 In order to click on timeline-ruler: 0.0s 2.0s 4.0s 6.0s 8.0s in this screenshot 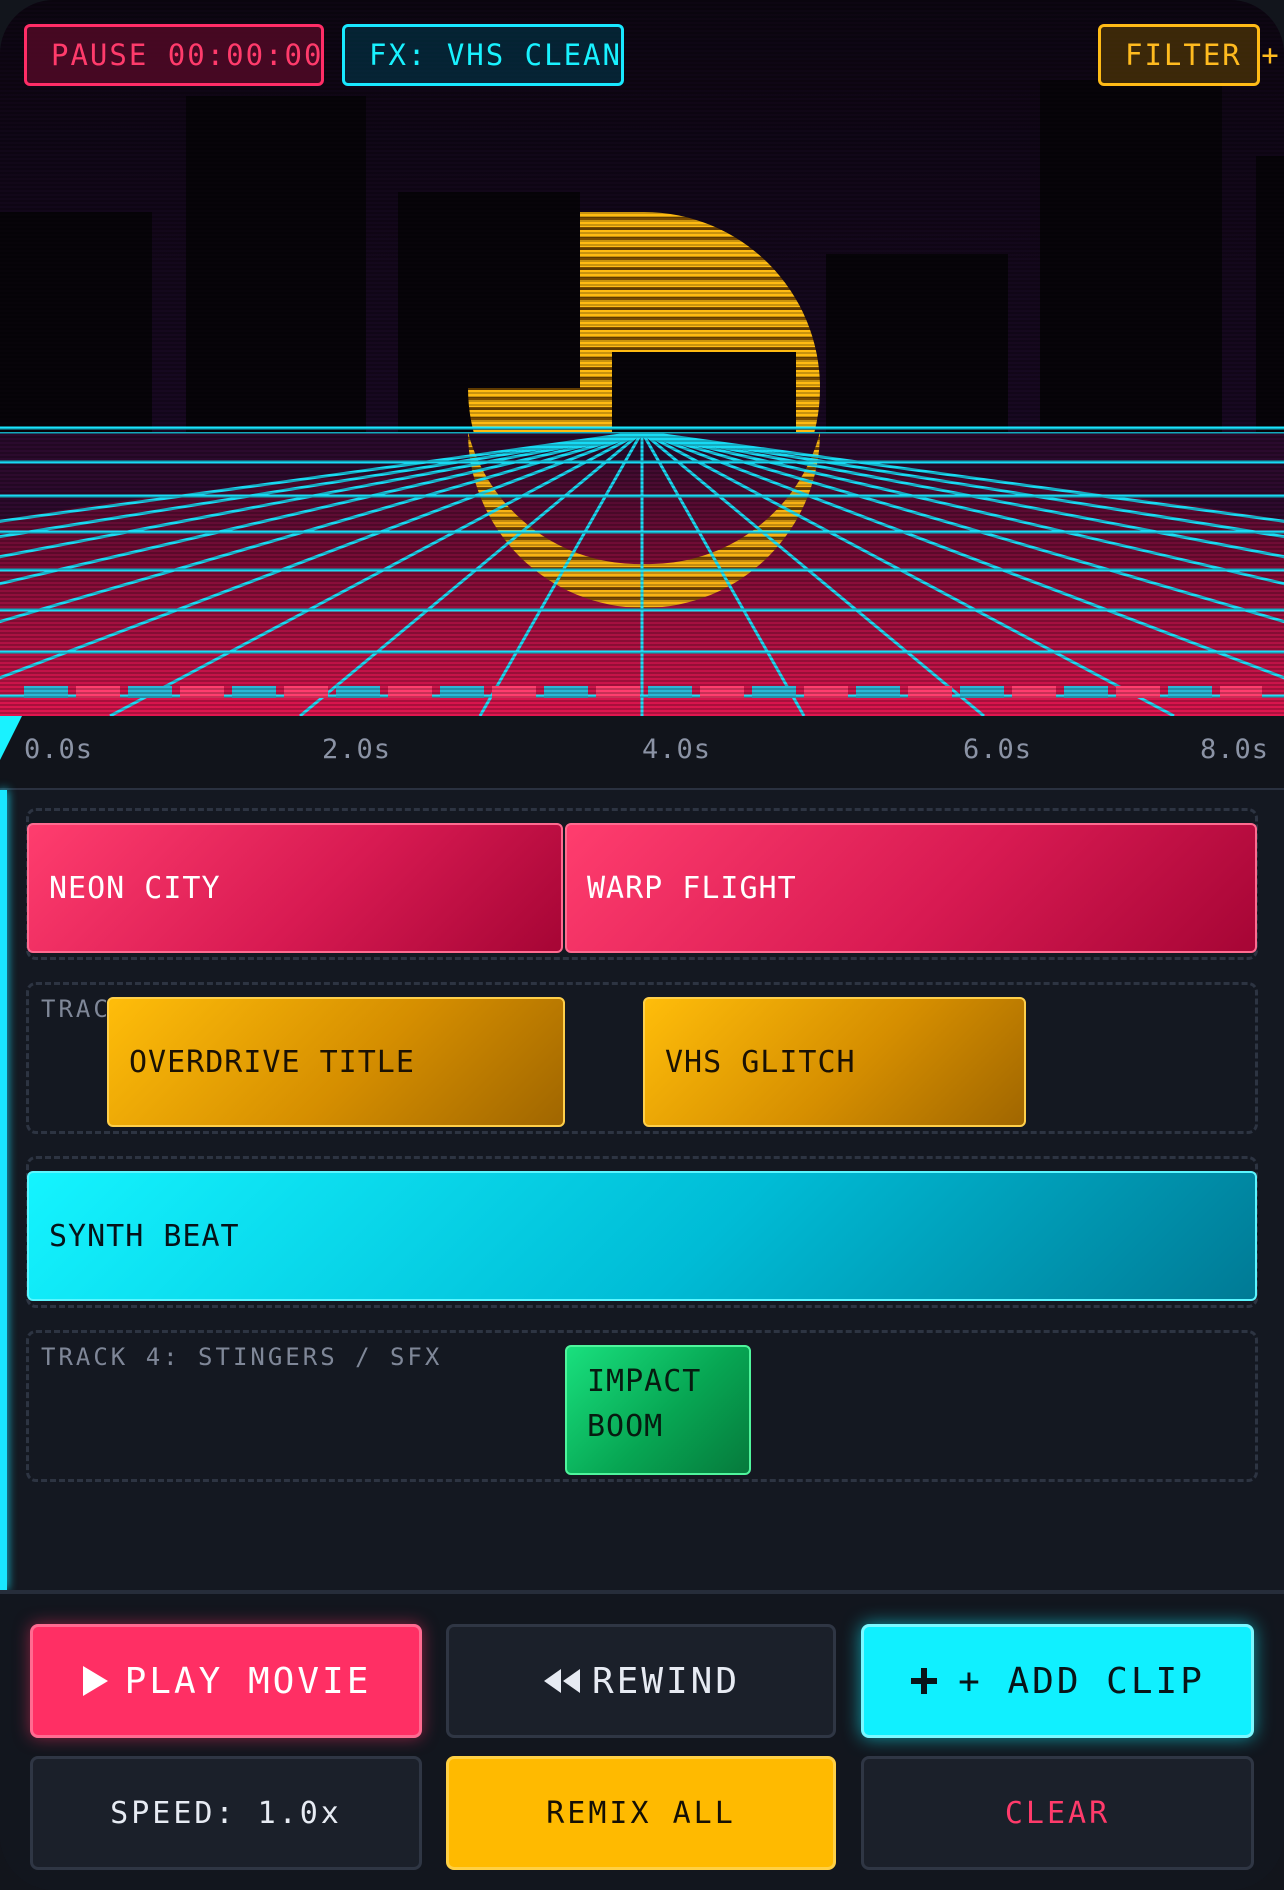, I will do `click(642, 753)`.